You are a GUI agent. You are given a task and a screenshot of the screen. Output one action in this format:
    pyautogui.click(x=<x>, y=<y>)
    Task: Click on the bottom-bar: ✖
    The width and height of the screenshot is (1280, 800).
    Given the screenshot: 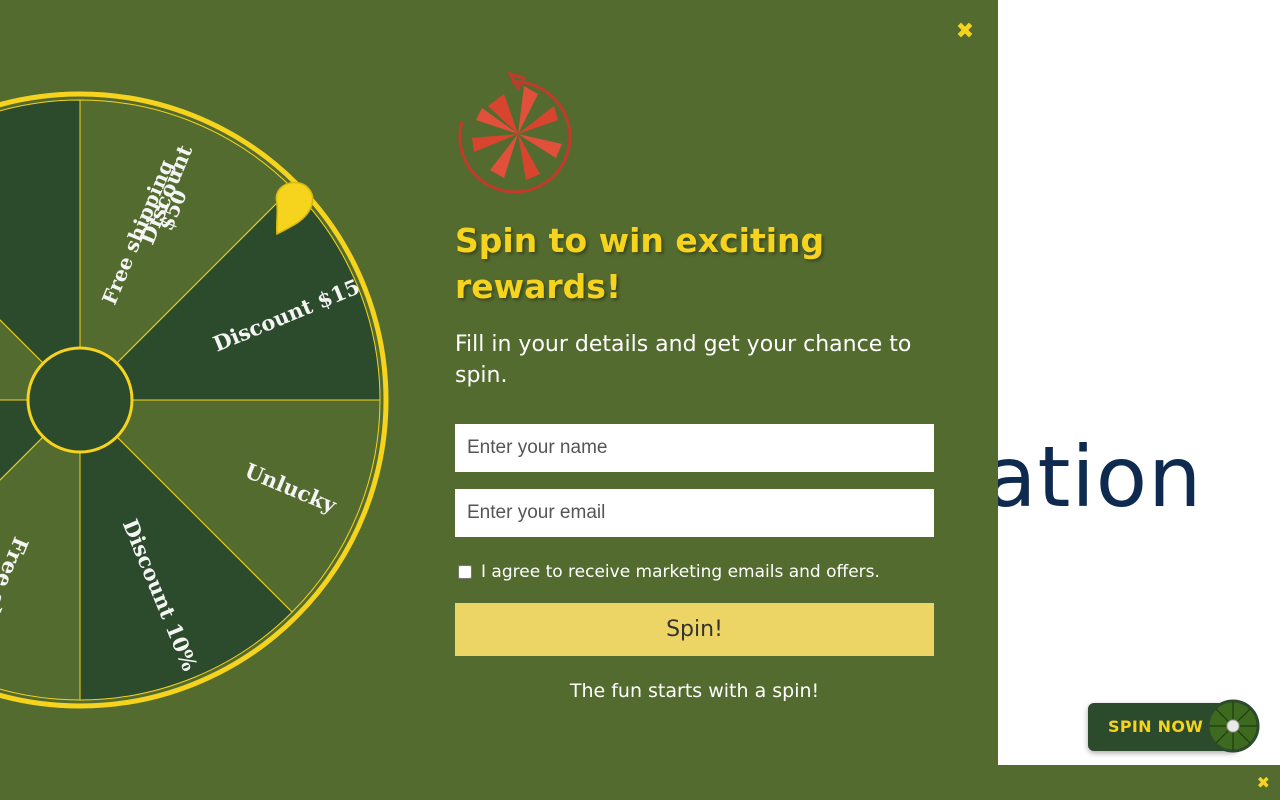 What is the action you would take?
    pyautogui.click(x=1139, y=782)
    